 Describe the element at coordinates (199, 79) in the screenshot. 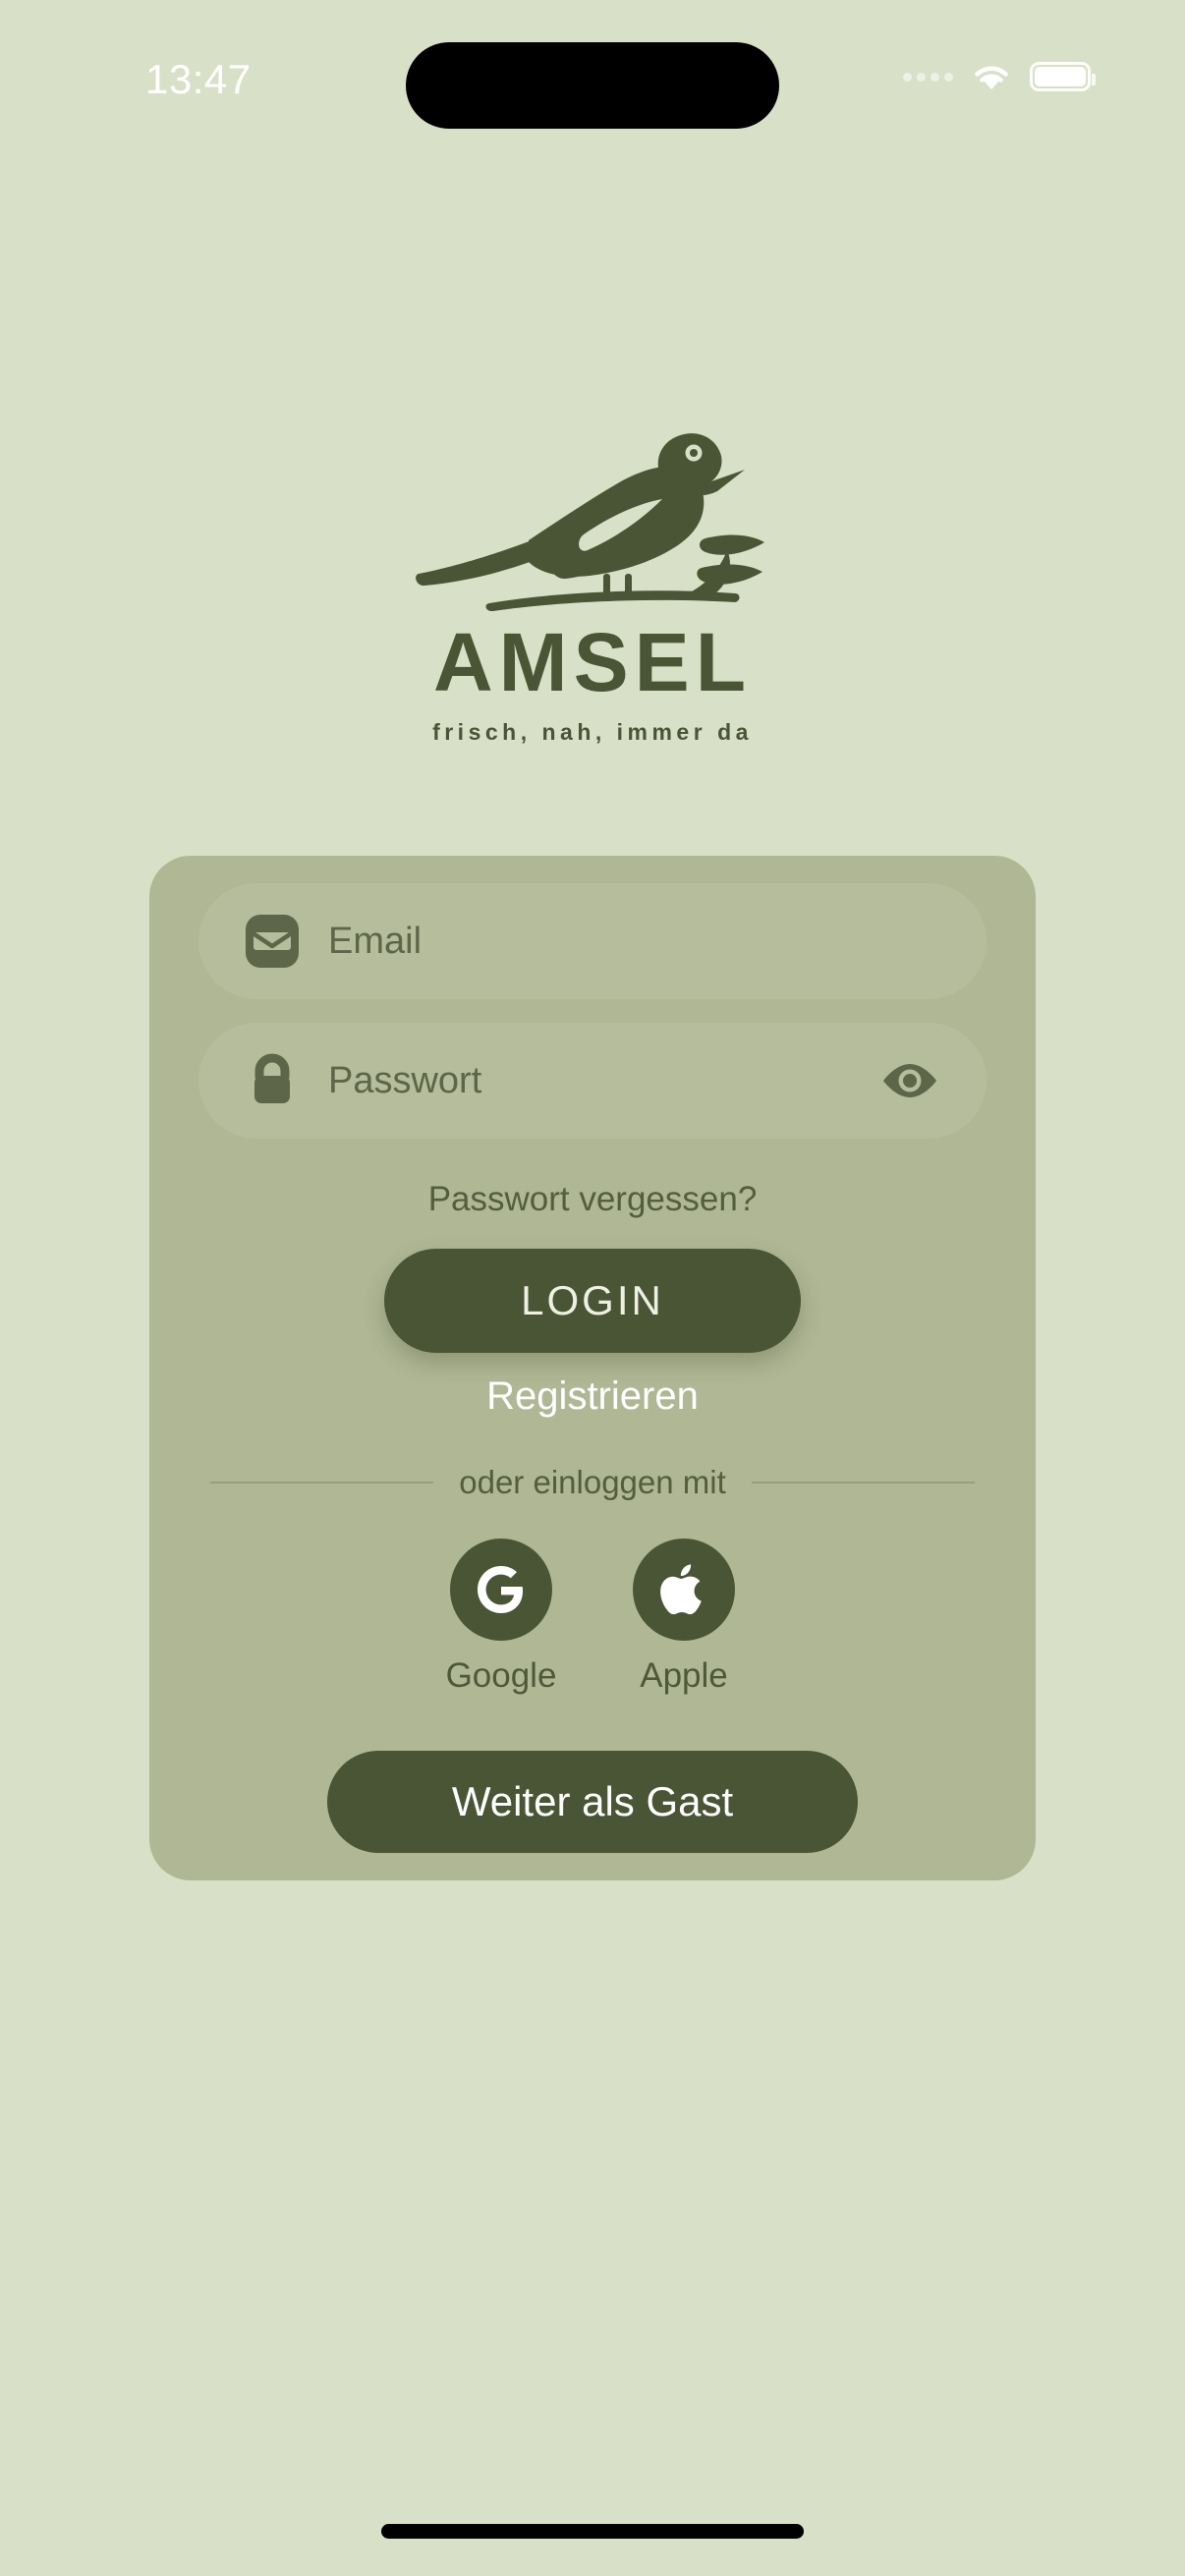

I see `status-time: 13:47` at that location.